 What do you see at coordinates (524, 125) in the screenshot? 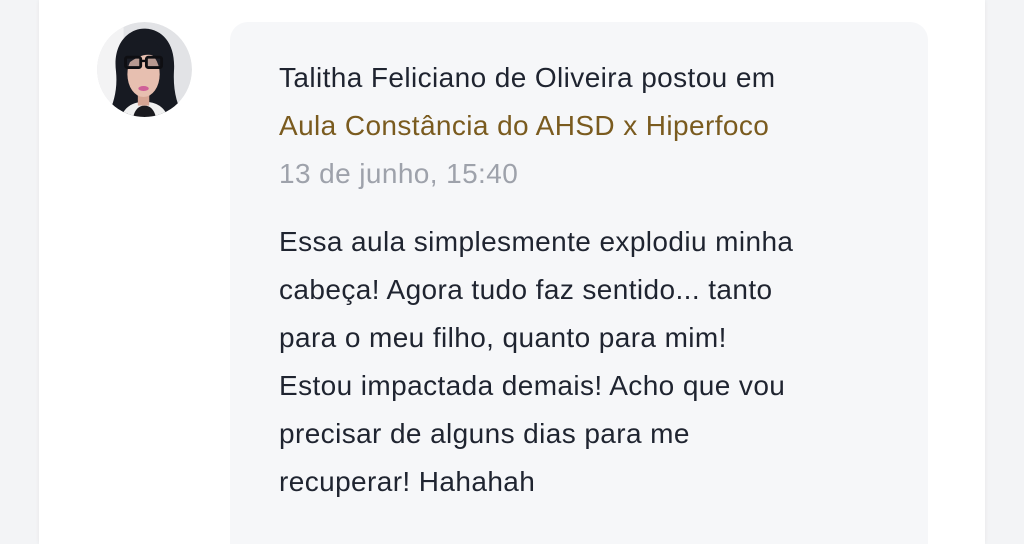
I see `lesson-link: Aula Constância do AHSD x Hiperfoco` at bounding box center [524, 125].